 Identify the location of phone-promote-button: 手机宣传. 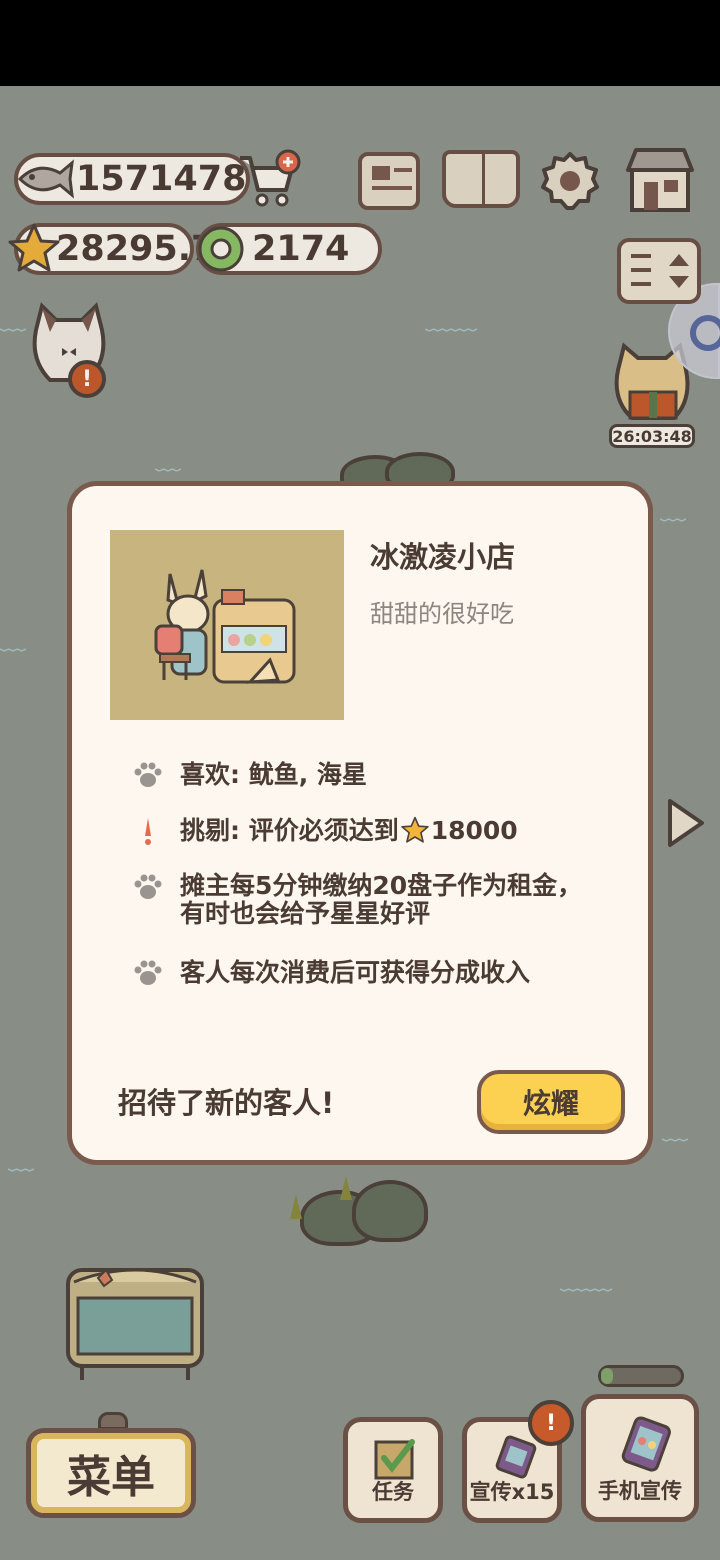
(640, 1458).